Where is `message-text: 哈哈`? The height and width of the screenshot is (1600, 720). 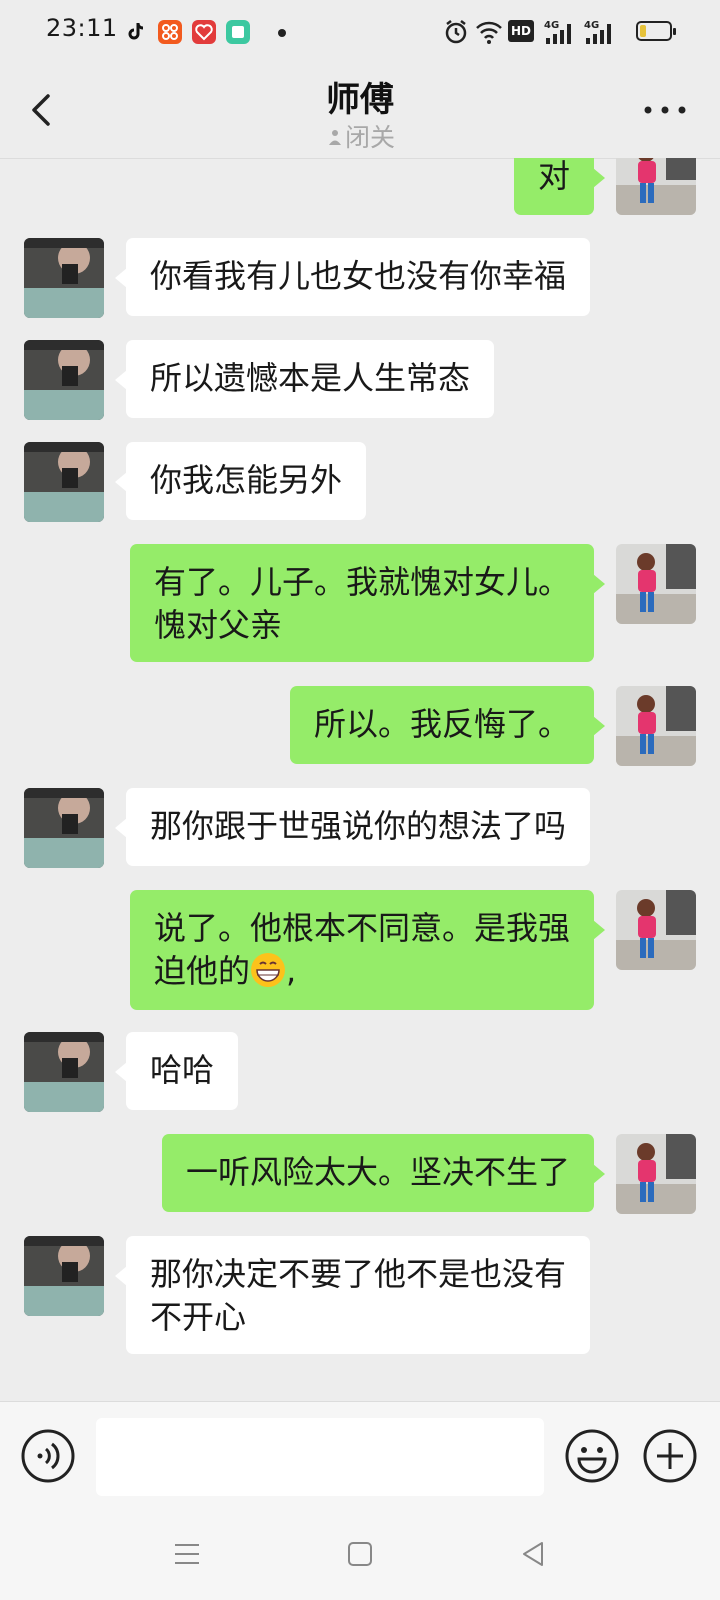
message-text: 哈哈 is located at coordinates (182, 1070).